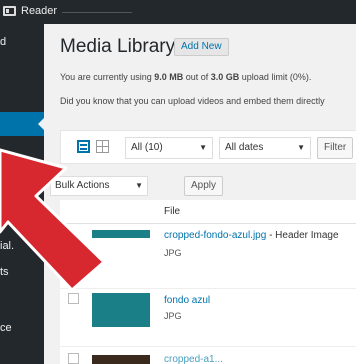 The height and width of the screenshot is (364, 356). What do you see at coordinates (208, 212) in the screenshot?
I see `table-header: File` at bounding box center [208, 212].